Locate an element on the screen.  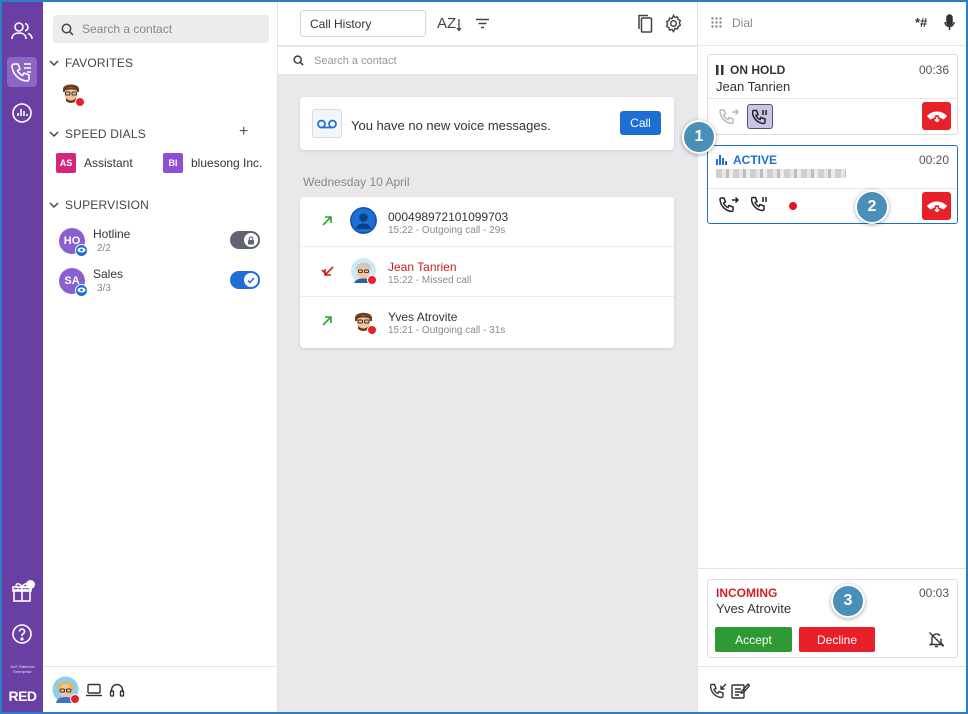
filter-icon is located at coordinates (482, 23).